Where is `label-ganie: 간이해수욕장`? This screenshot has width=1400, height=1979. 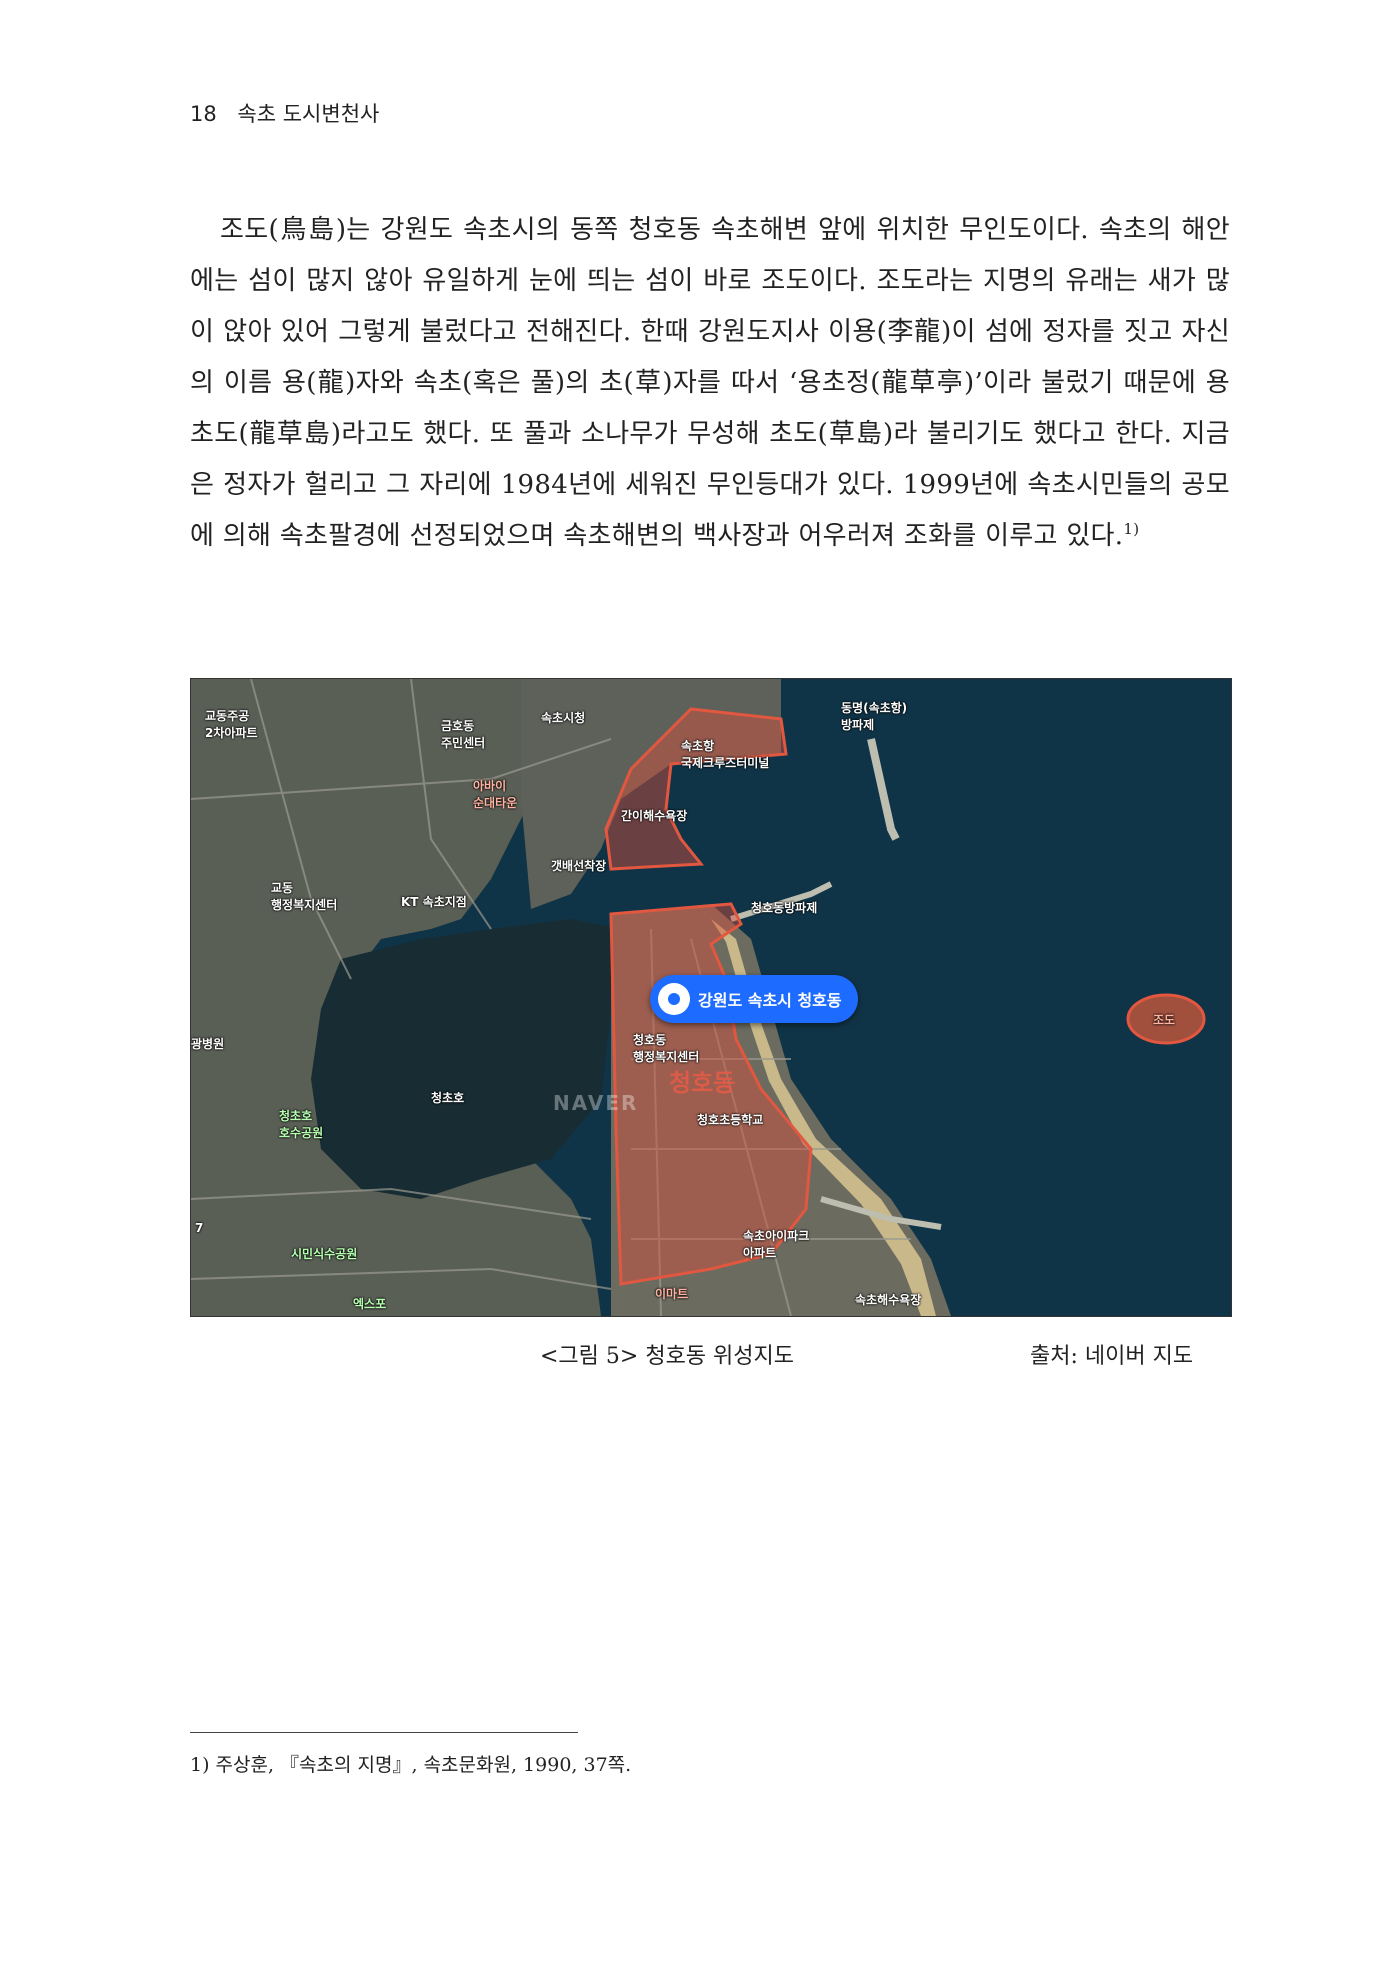 label-ganie: 간이해수욕장 is located at coordinates (654, 816).